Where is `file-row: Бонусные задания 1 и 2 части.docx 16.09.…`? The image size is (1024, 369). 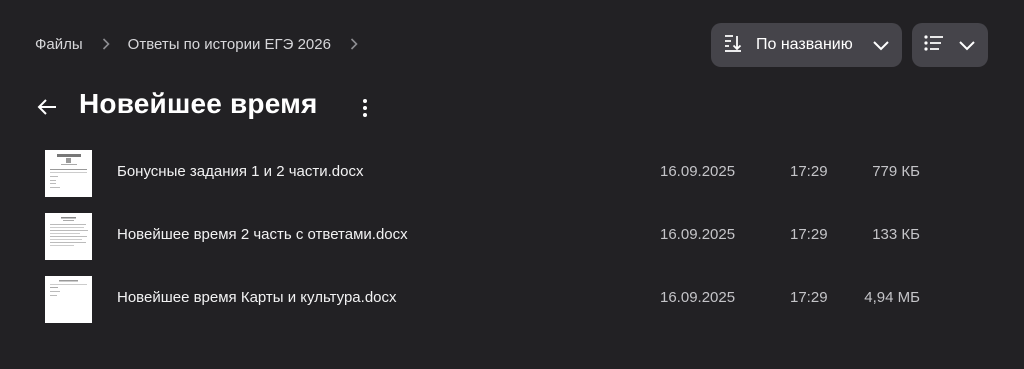
file-row: Бонусные задания 1 и 2 части.docx 16.09.… is located at coordinates (500, 173).